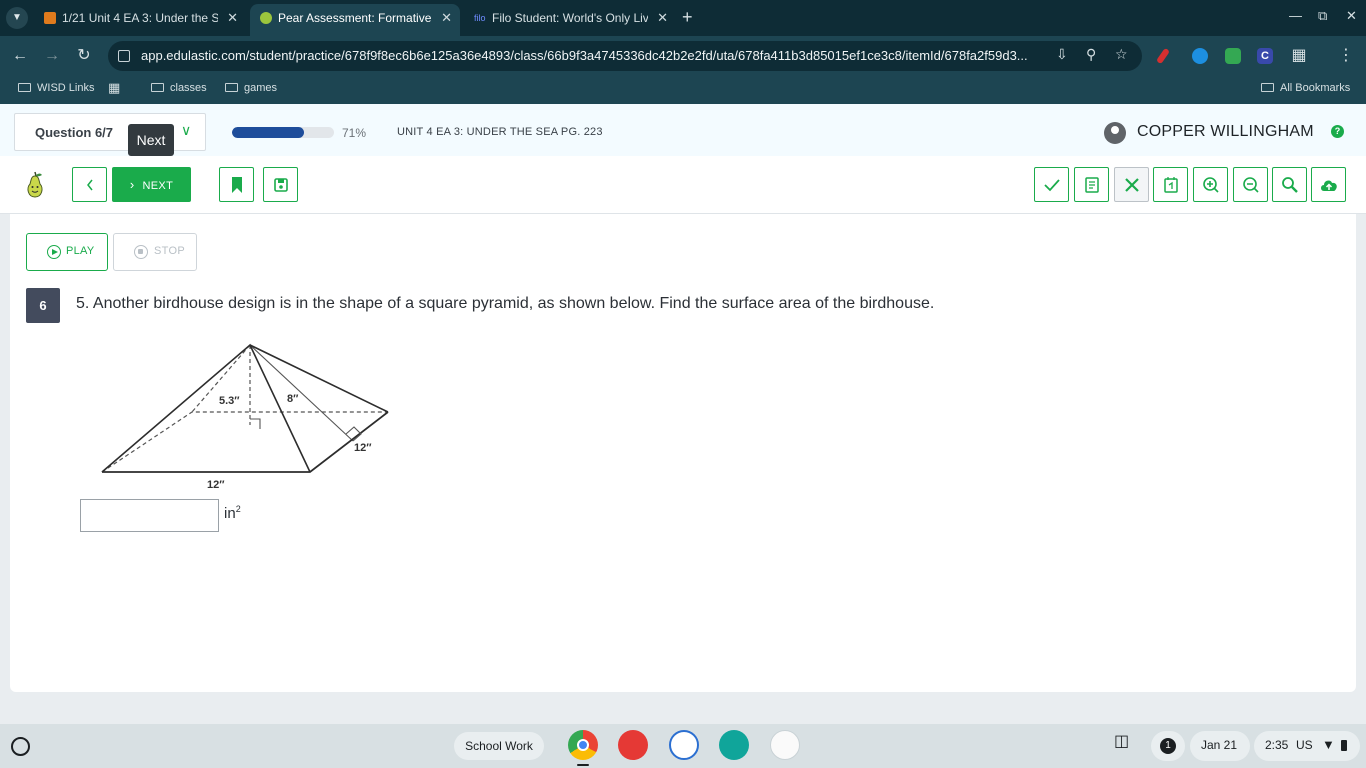 The width and height of the screenshot is (1366, 768). I want to click on slant-height-label: 8″, so click(293, 399).